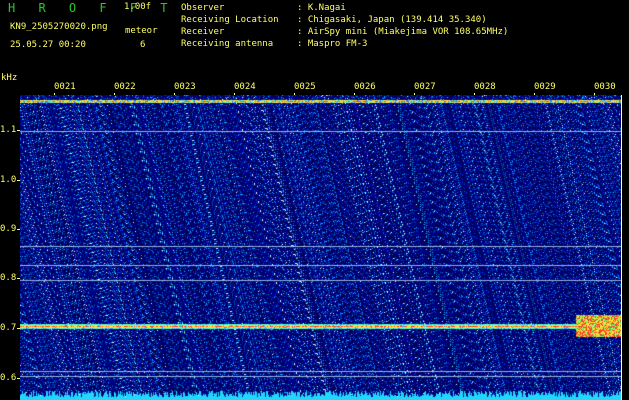 The height and width of the screenshot is (400, 629). What do you see at coordinates (8, 328) in the screenshot?
I see `y-tick-label: 0.7` at bounding box center [8, 328].